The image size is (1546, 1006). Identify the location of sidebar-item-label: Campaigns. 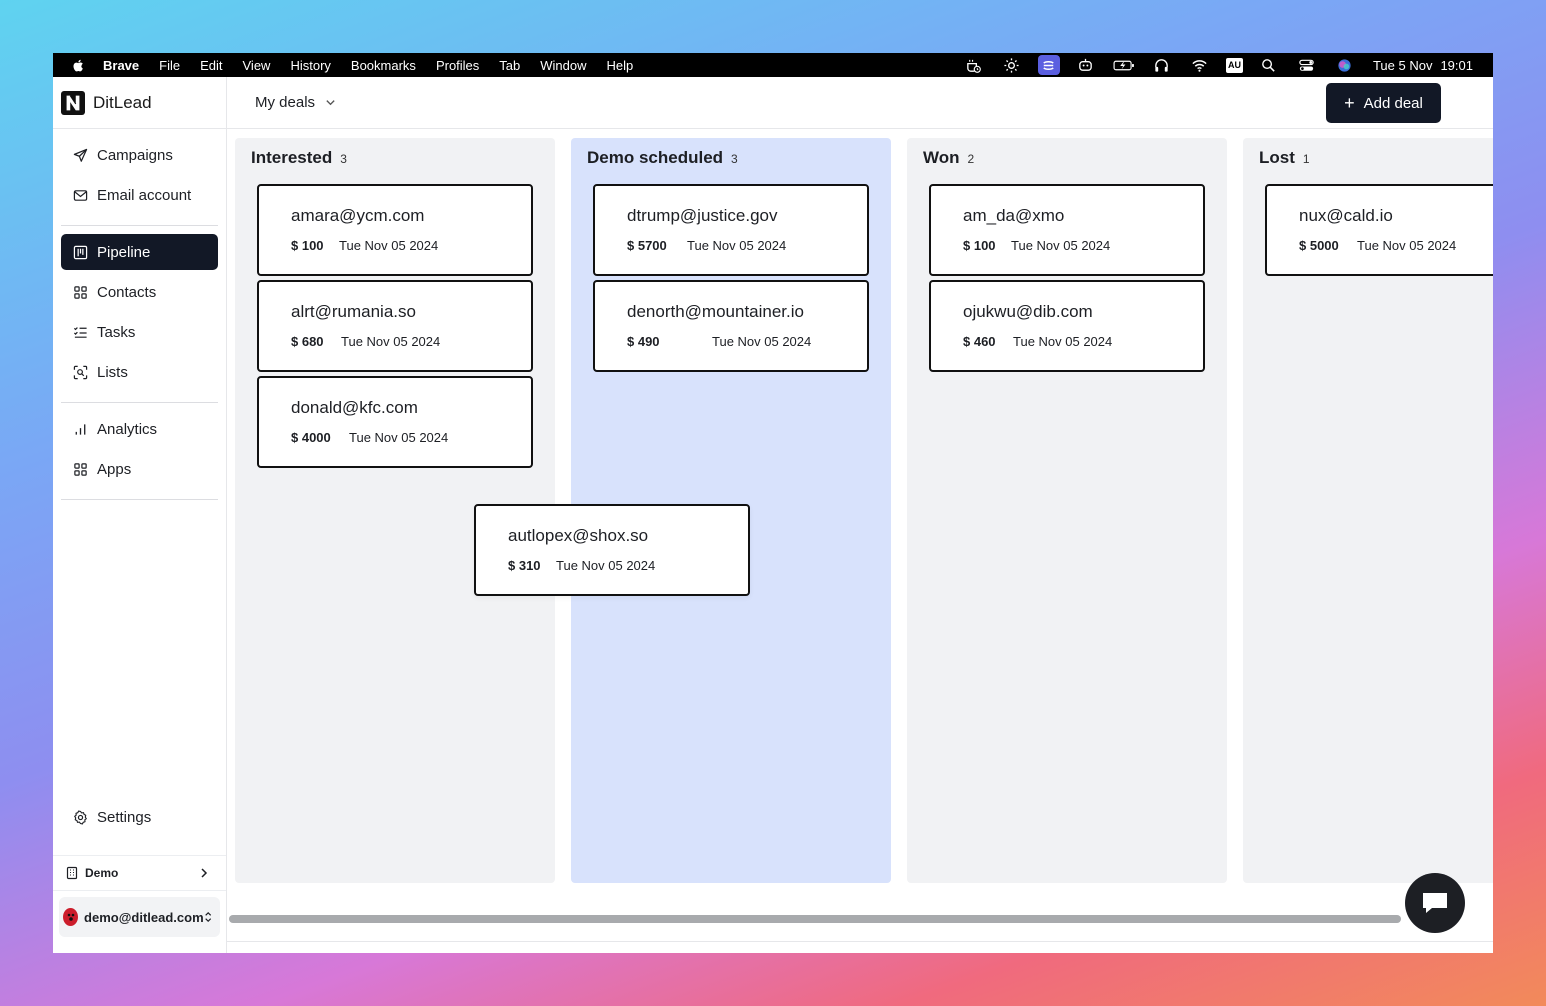
(135, 155).